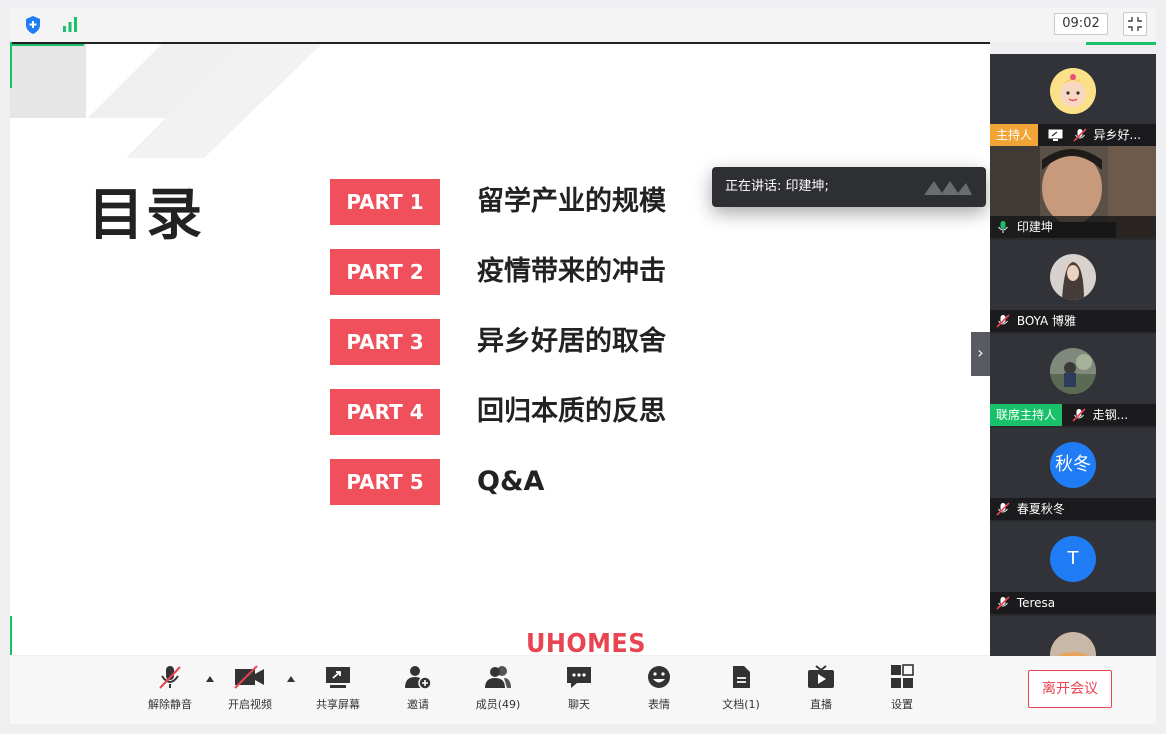 The image size is (1166, 734). I want to click on screen-share-icon, so click(1055, 135).